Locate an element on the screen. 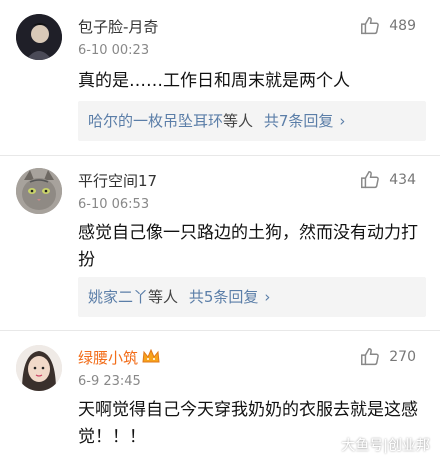  like-count: 270 is located at coordinates (402, 357).